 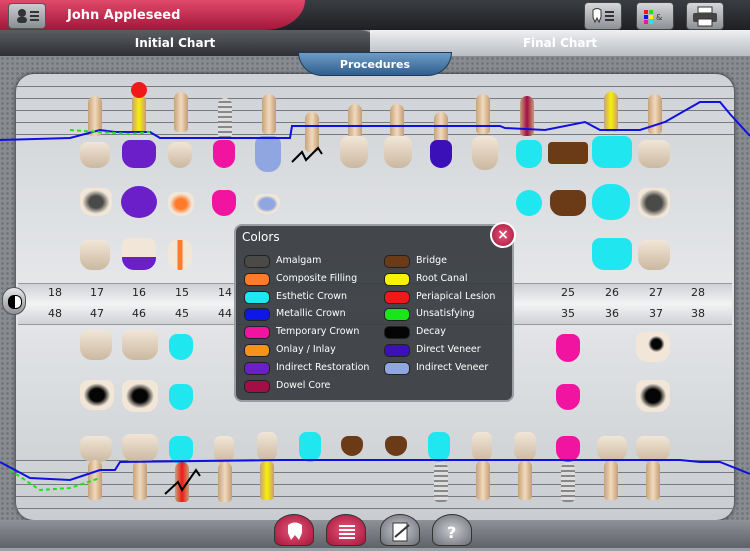 I want to click on lower-gingival-line, so click(x=375, y=470).